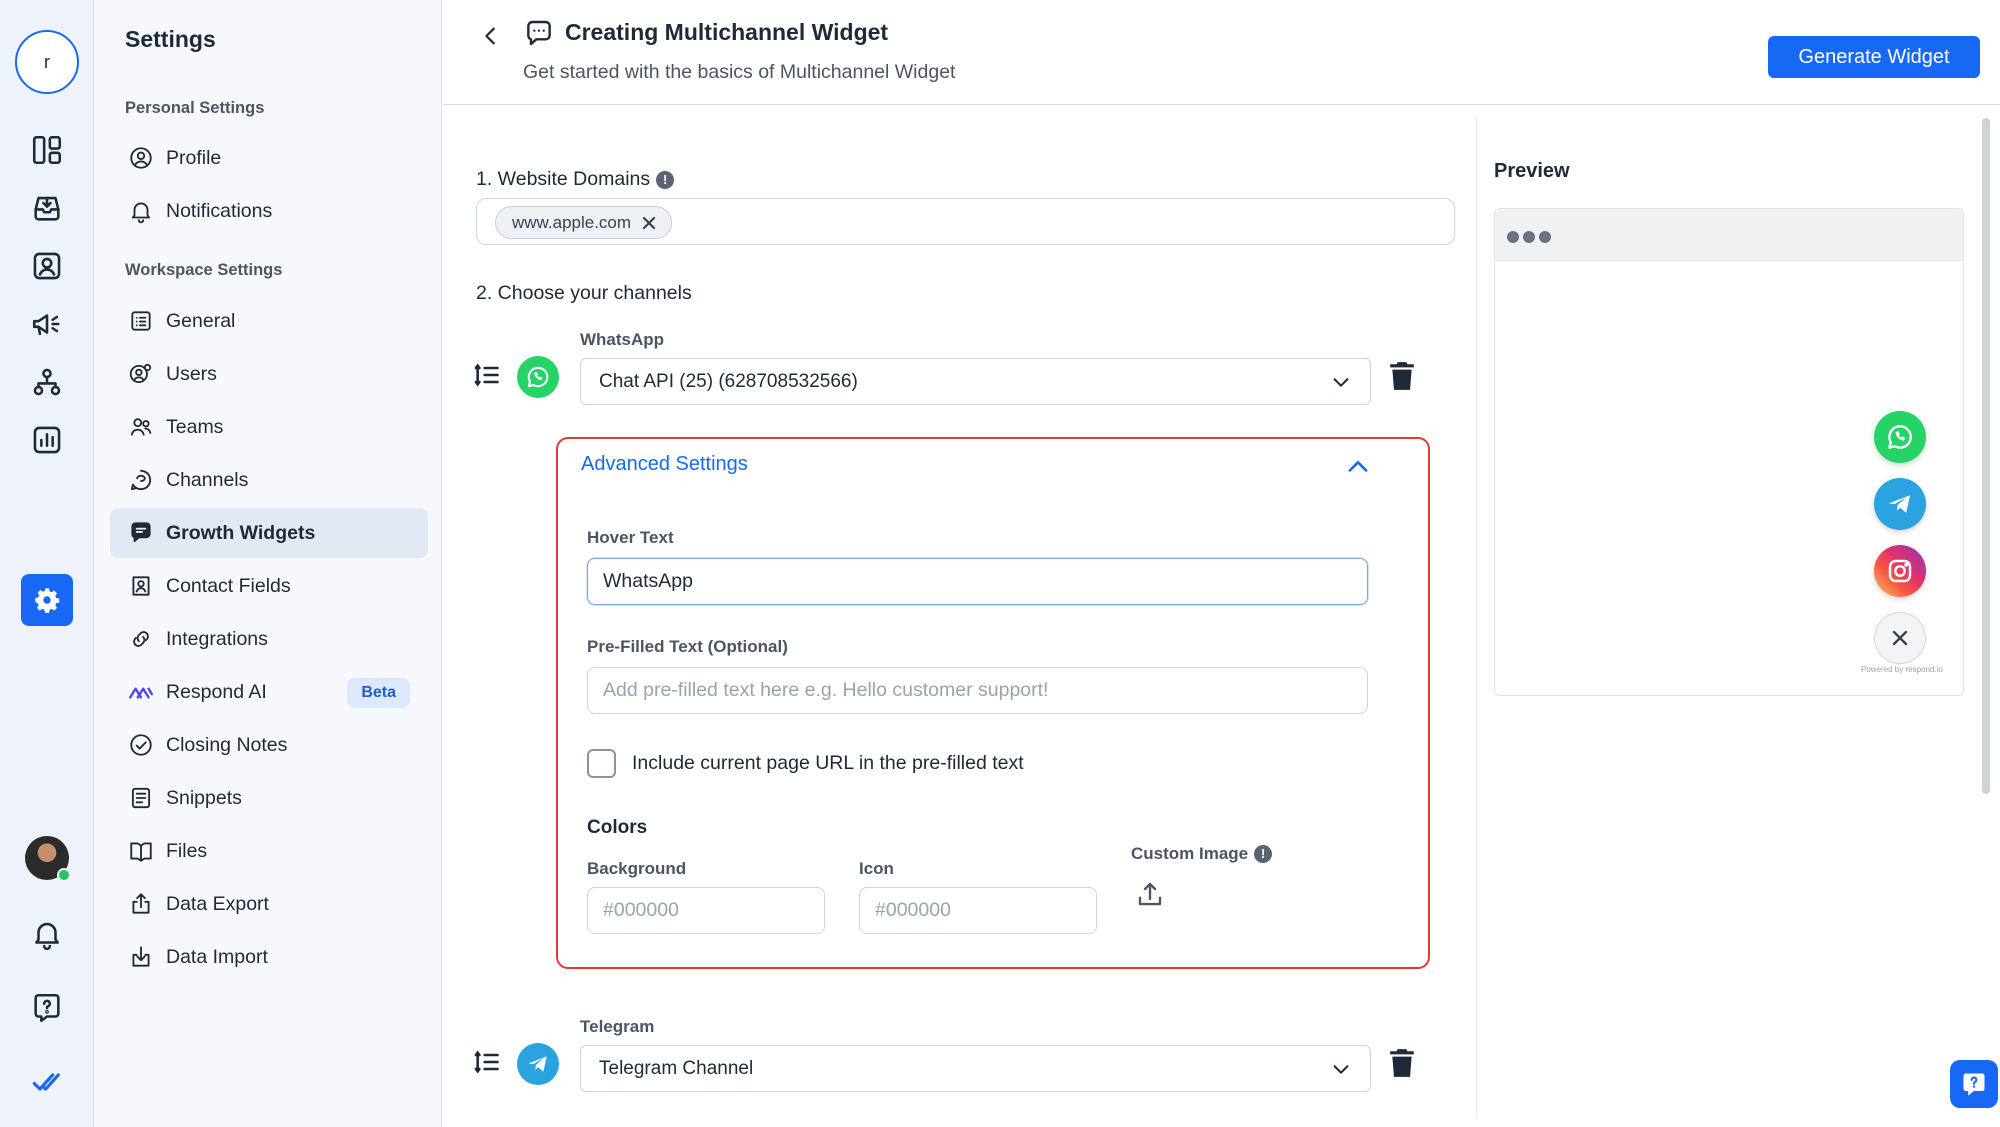 The width and height of the screenshot is (2000, 1127). Describe the element at coordinates (1358, 467) in the screenshot. I see `chevron-up-icon` at that location.